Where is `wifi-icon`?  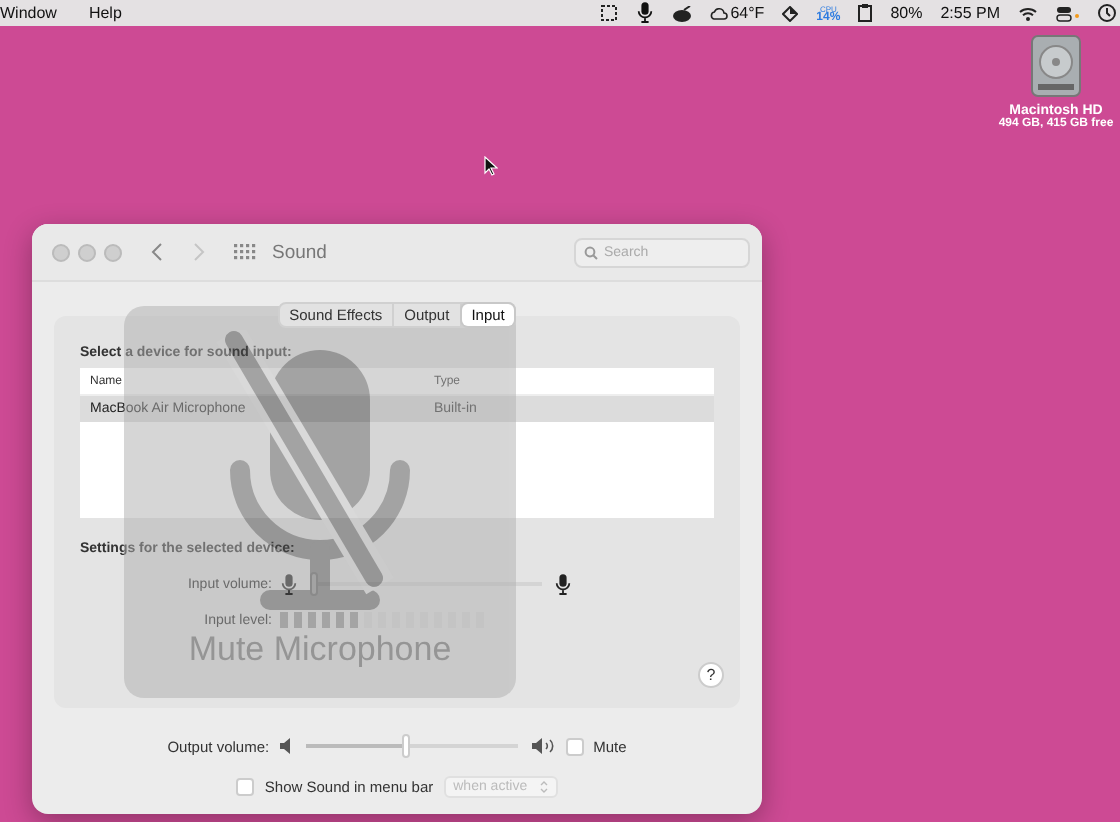
wifi-icon is located at coordinates (1028, 13).